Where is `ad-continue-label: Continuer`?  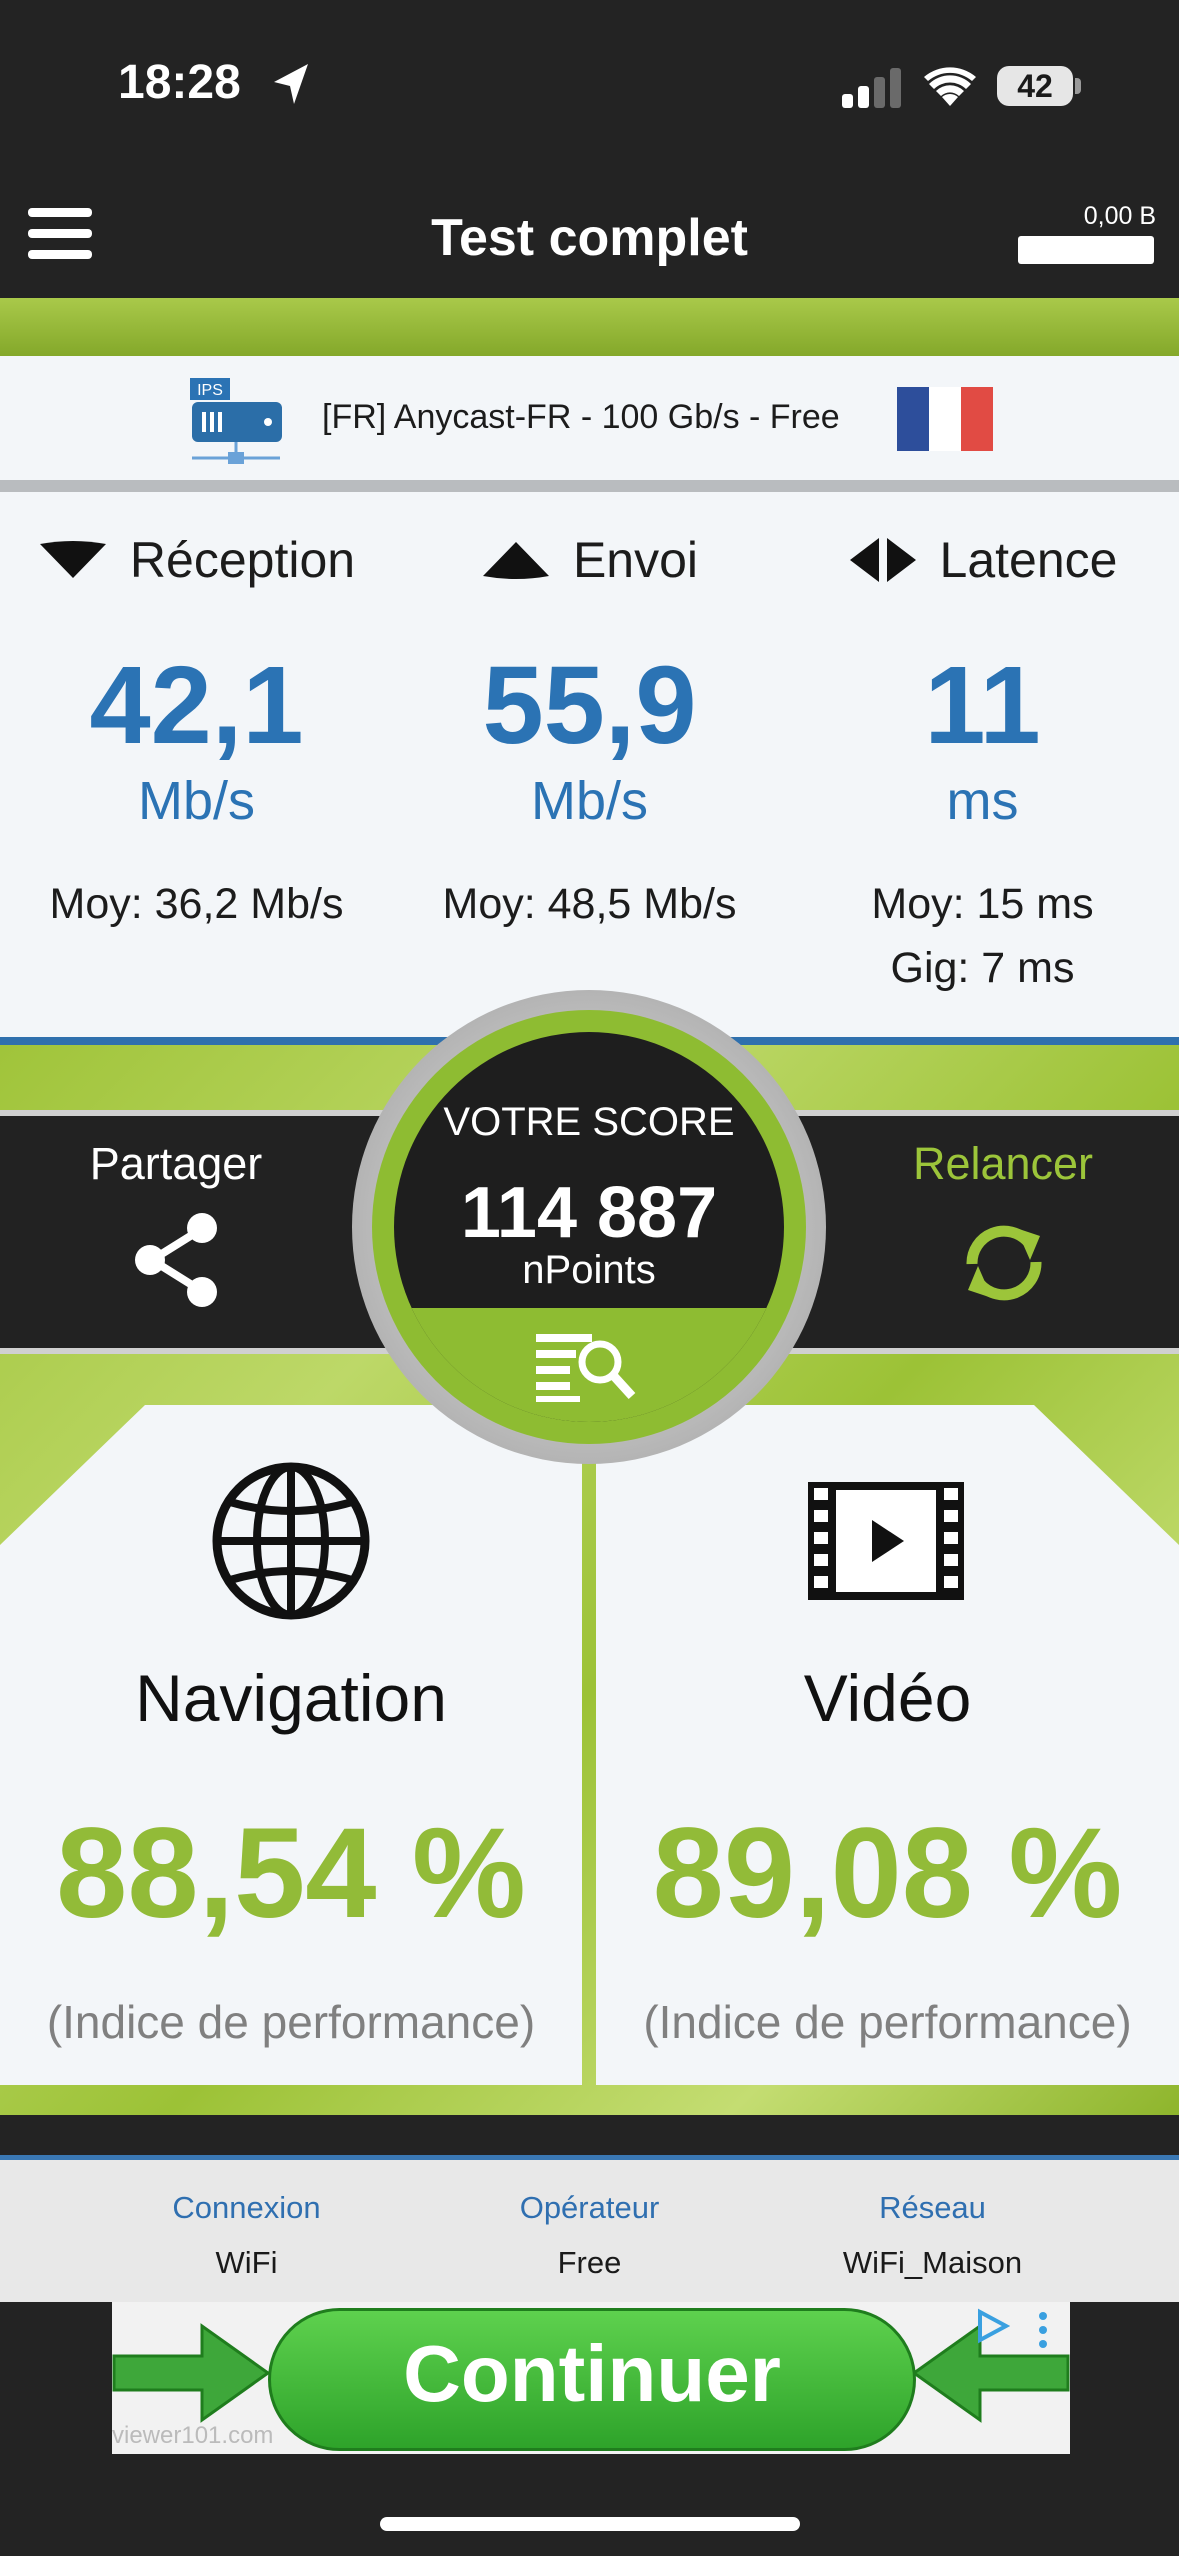 ad-continue-label: Continuer is located at coordinates (592, 2373).